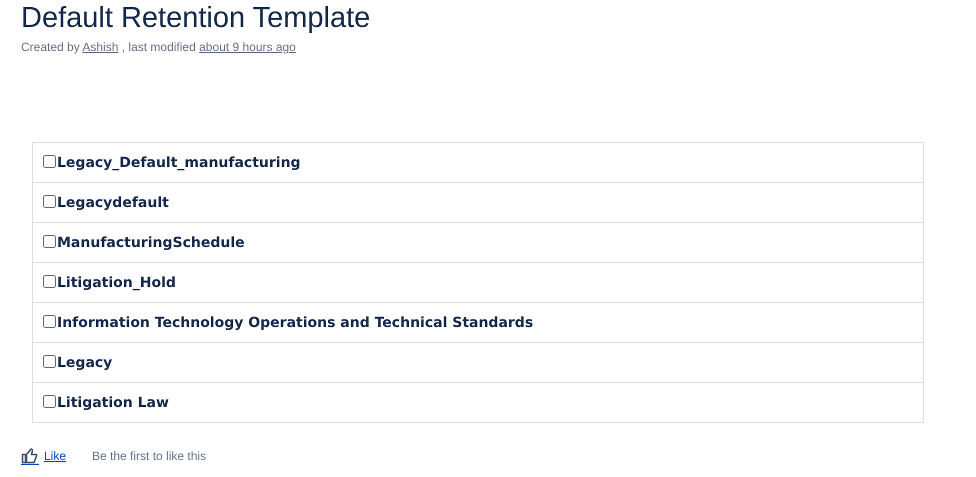 This screenshot has width=976, height=477. Describe the element at coordinates (84, 362) in the screenshot. I see `item-label: Legacy` at that location.